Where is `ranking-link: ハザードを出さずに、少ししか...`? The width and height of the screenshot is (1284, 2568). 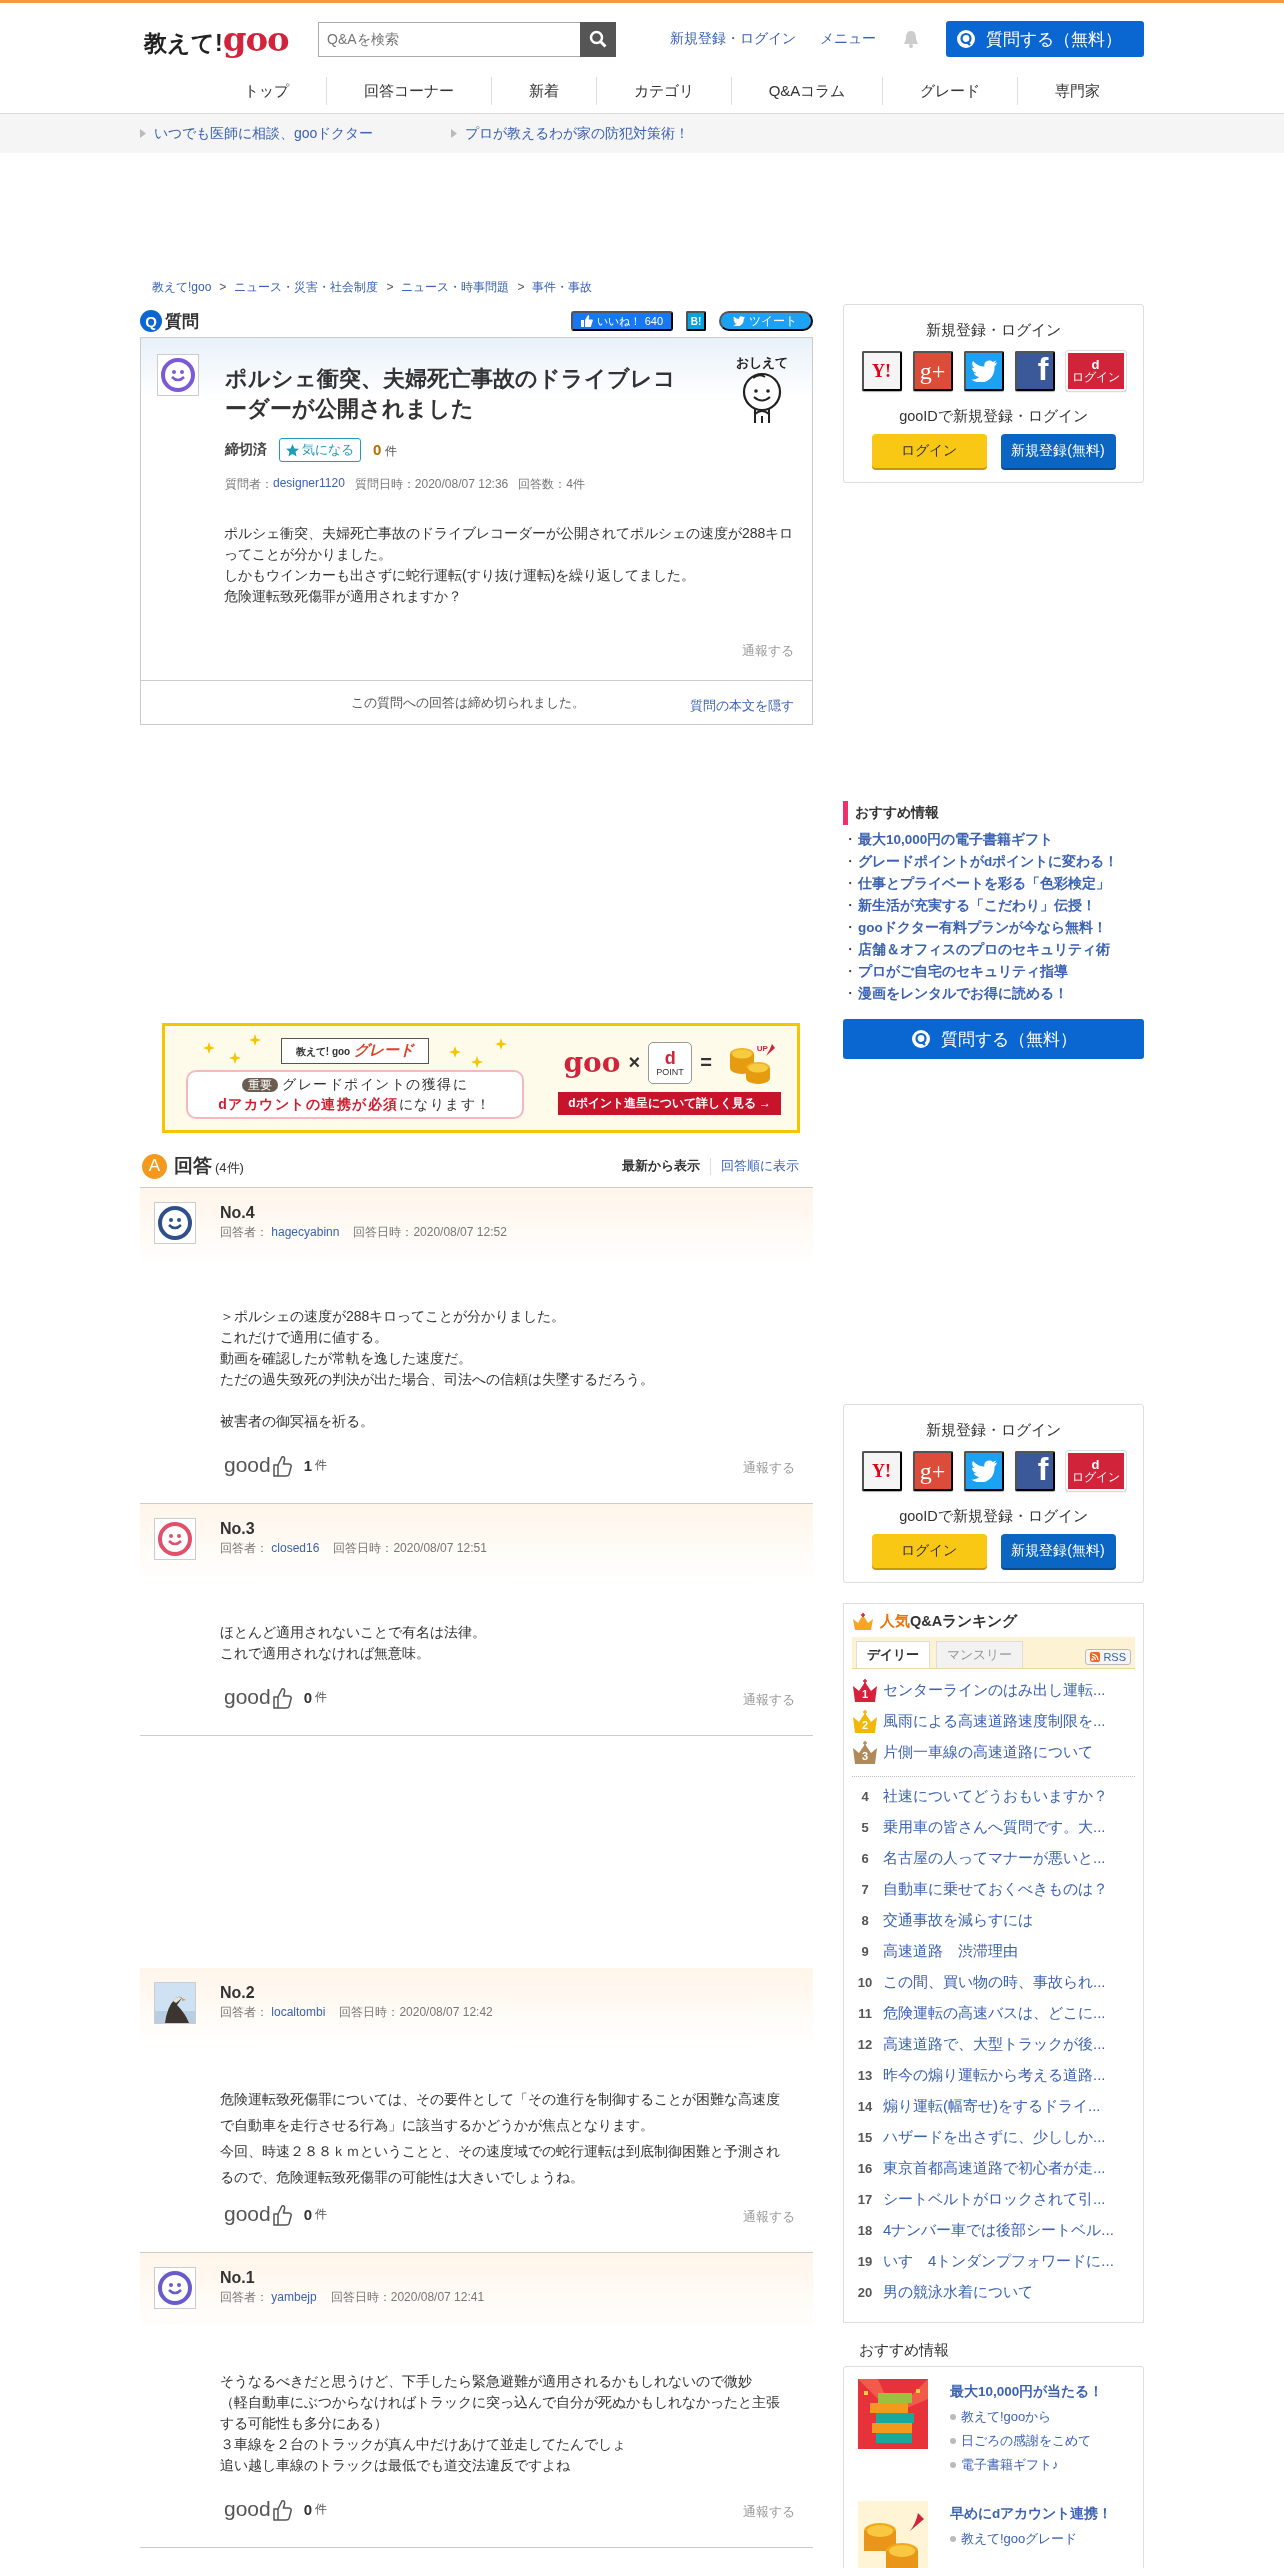 ranking-link: ハザードを出さずに、少ししか... is located at coordinates (994, 2137).